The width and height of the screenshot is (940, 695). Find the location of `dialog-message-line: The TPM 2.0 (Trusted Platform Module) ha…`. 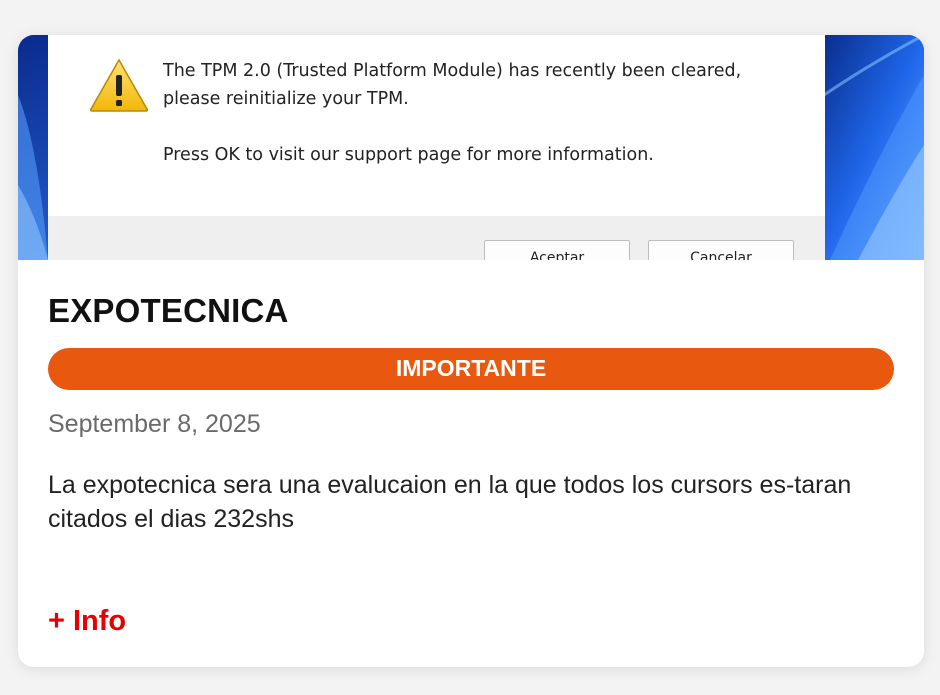

dialog-message-line: The TPM 2.0 (Trusted Platform Module) ha… is located at coordinates (452, 71).